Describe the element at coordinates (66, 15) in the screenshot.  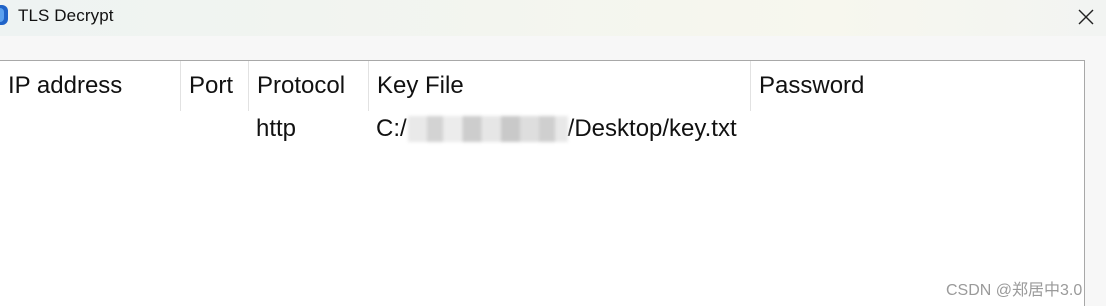
I see `window-title: TLS Decrypt` at that location.